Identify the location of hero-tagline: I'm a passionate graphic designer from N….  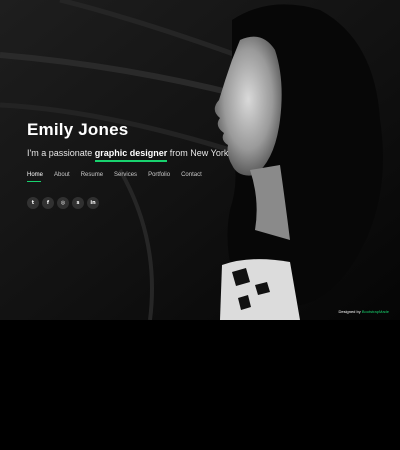
(142, 154).